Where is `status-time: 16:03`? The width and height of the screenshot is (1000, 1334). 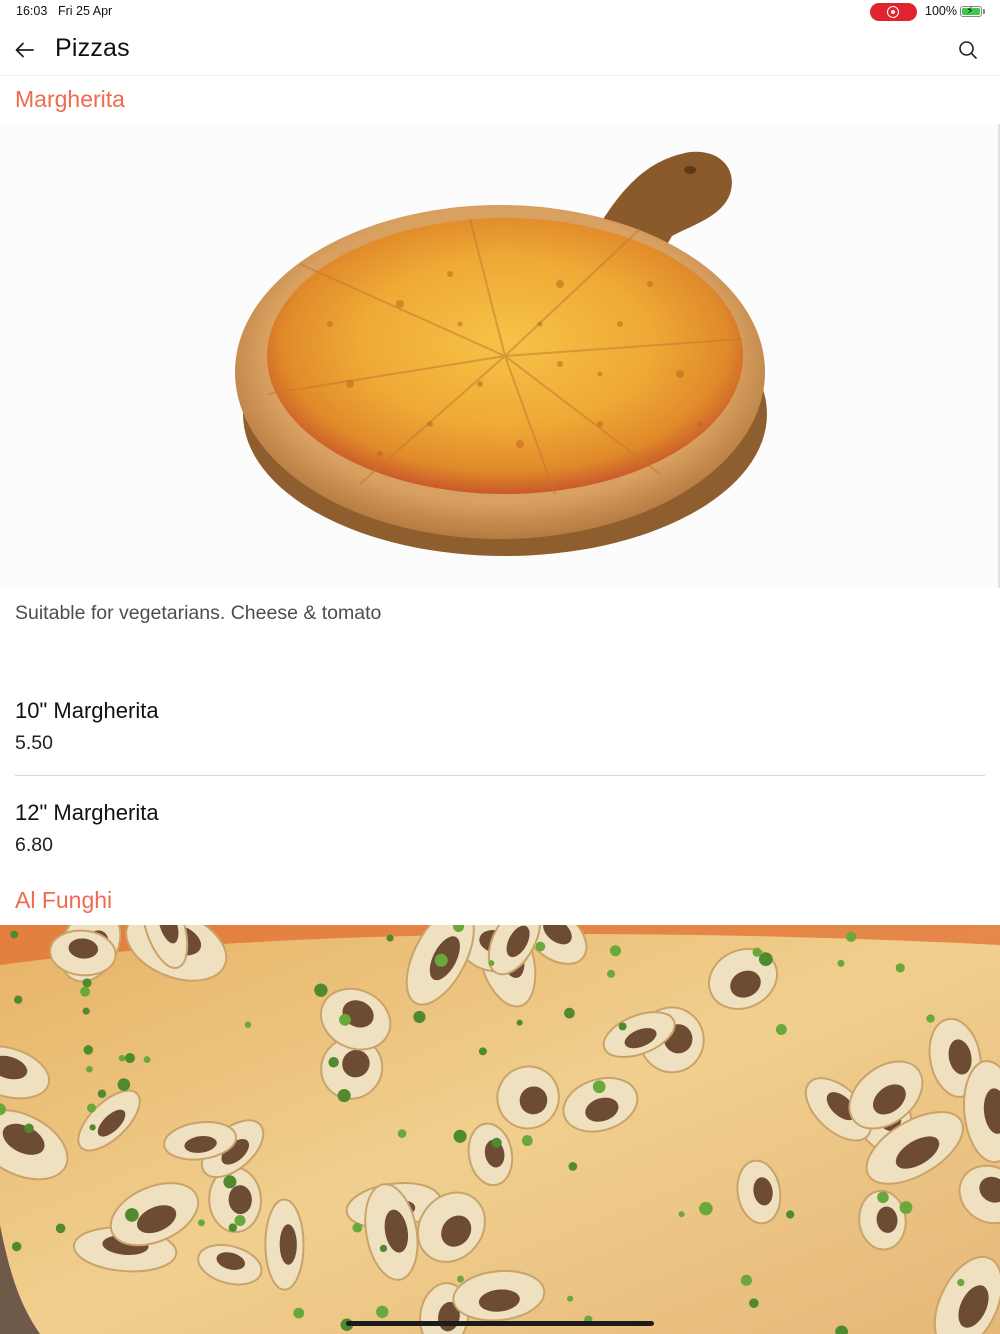
status-time: 16:03 is located at coordinates (32, 11).